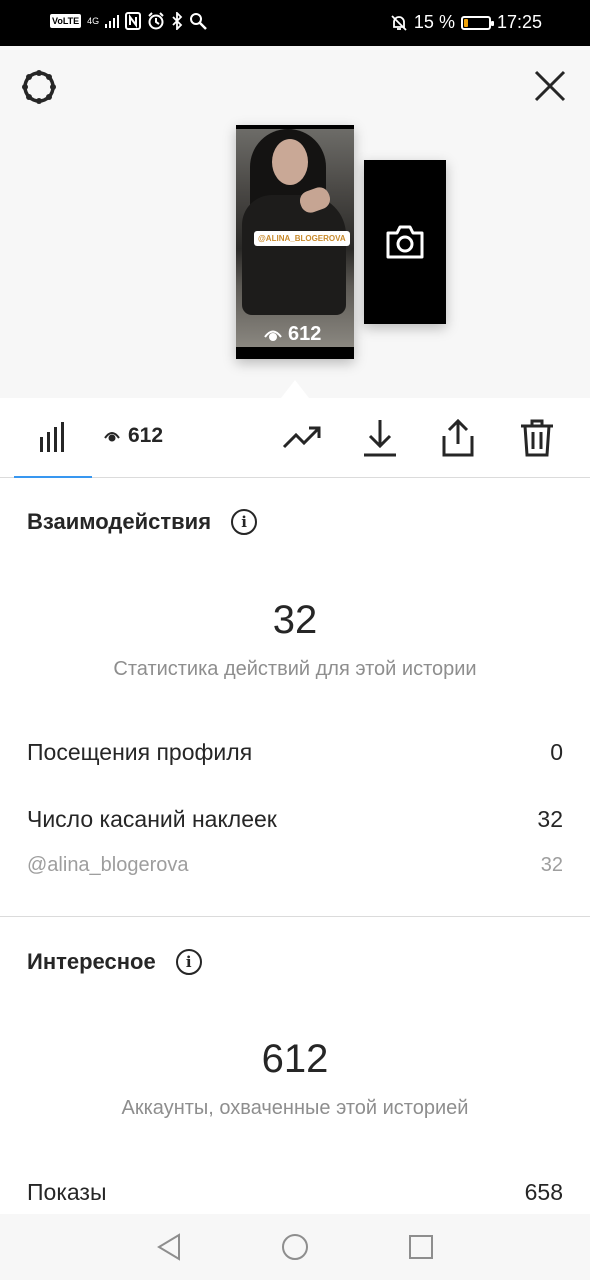  Describe the element at coordinates (177, 21) in the screenshot. I see `bluetooth-icon` at that location.